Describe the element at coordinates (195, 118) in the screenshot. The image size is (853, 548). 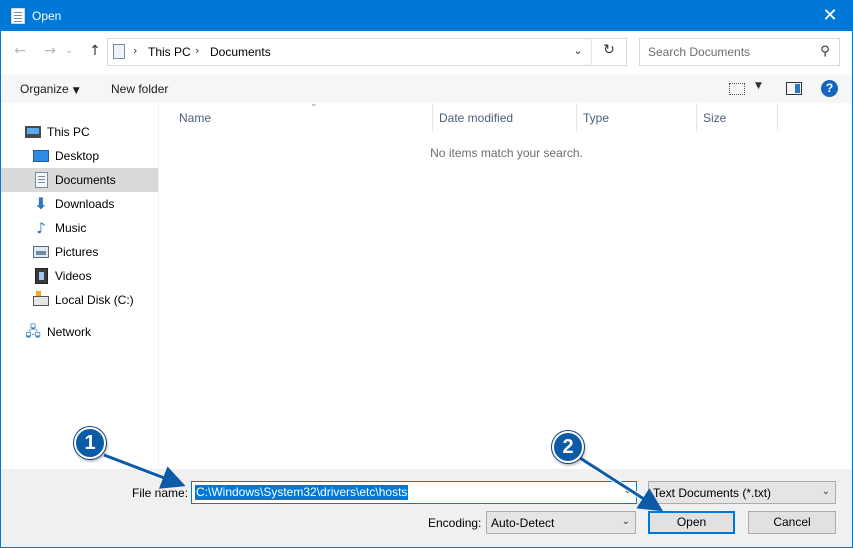
I see `column-header-label: Name` at that location.